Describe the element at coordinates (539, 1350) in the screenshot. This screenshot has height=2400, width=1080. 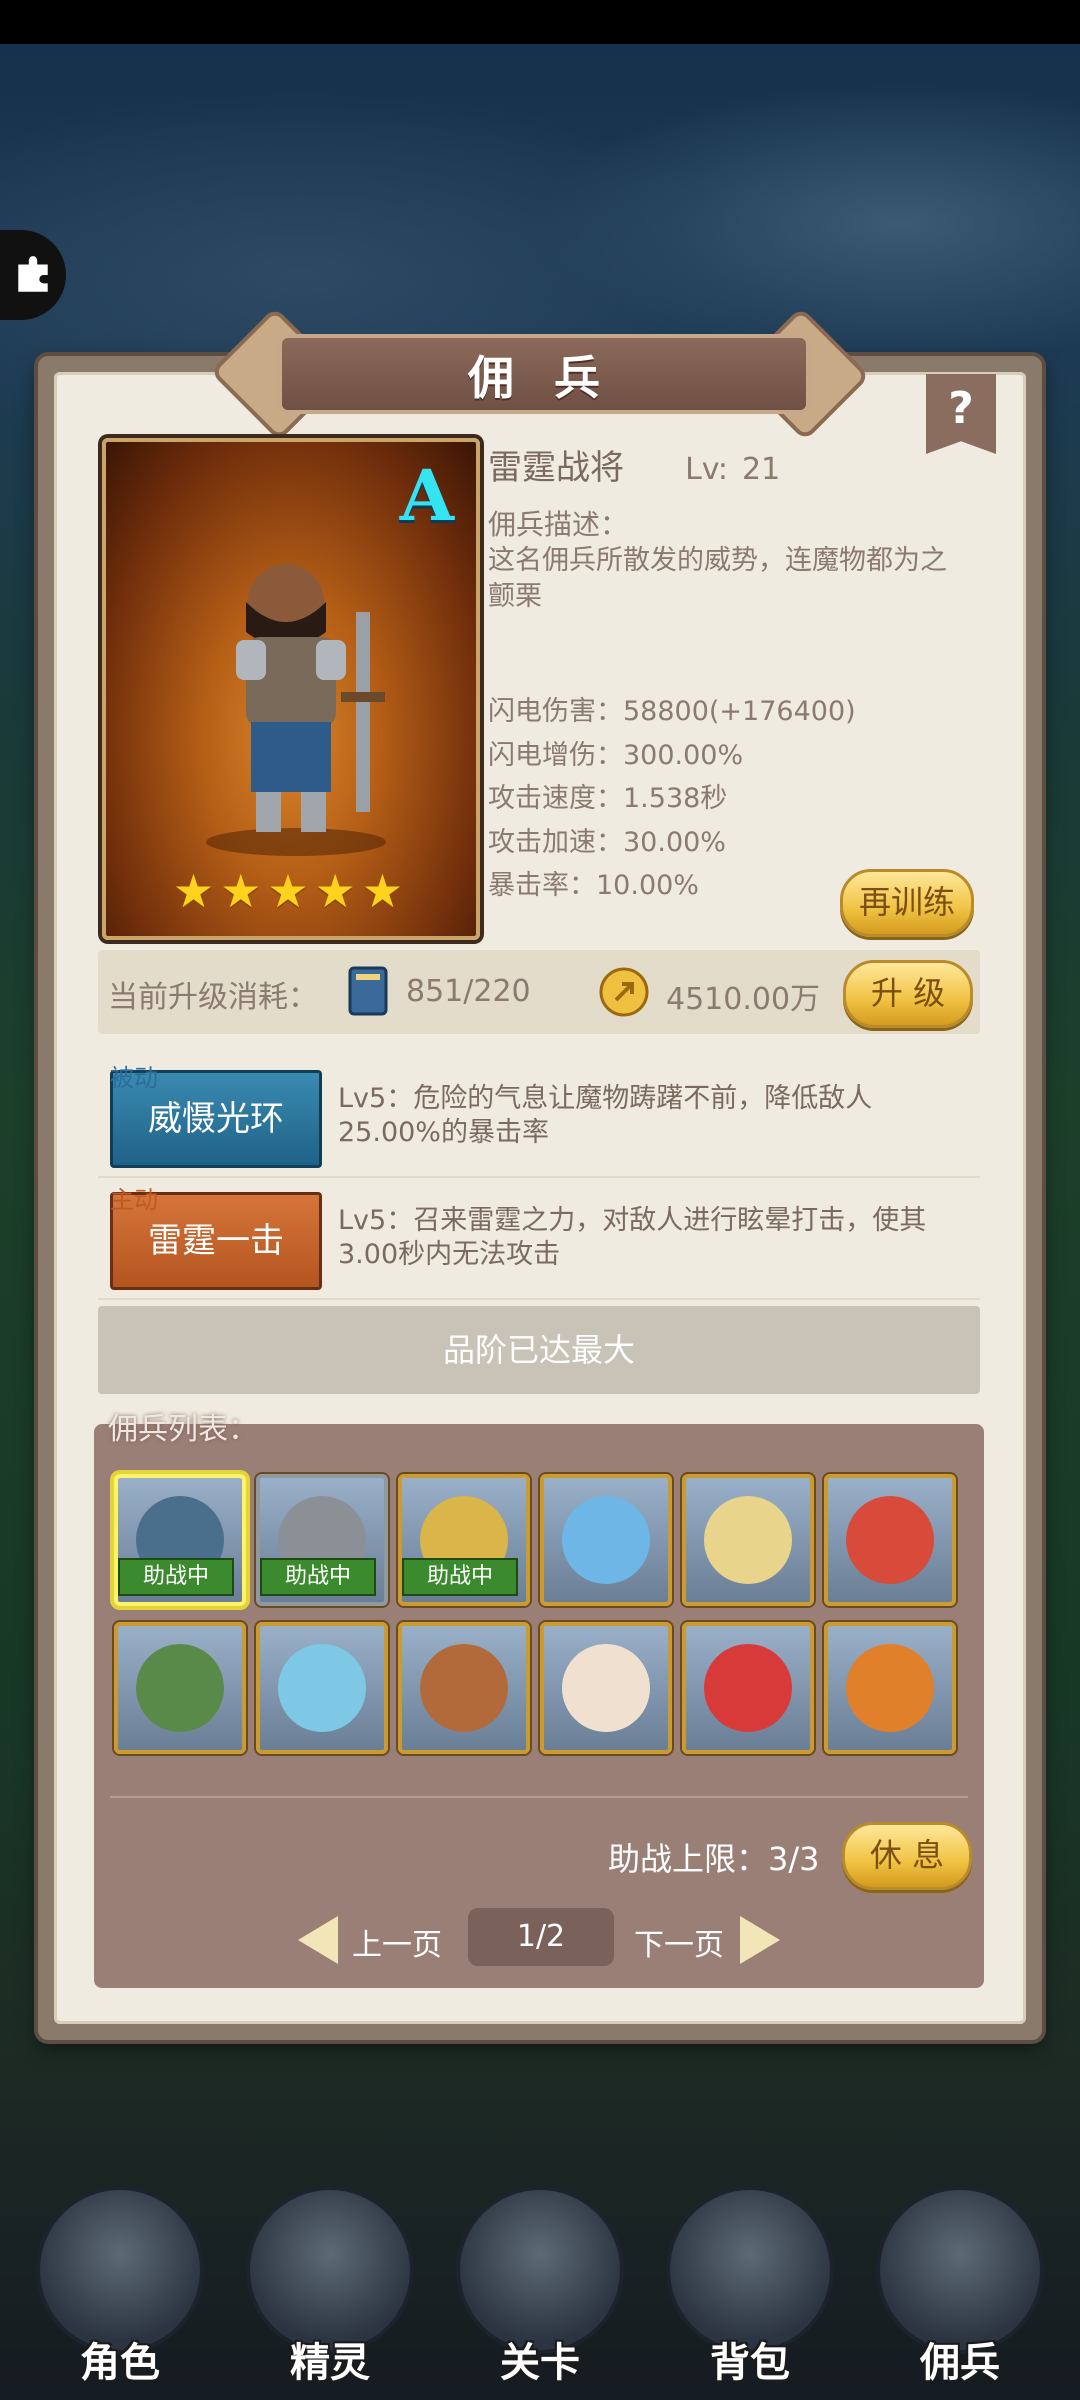
I see `max-rank-banner: 品阶已达最大` at that location.